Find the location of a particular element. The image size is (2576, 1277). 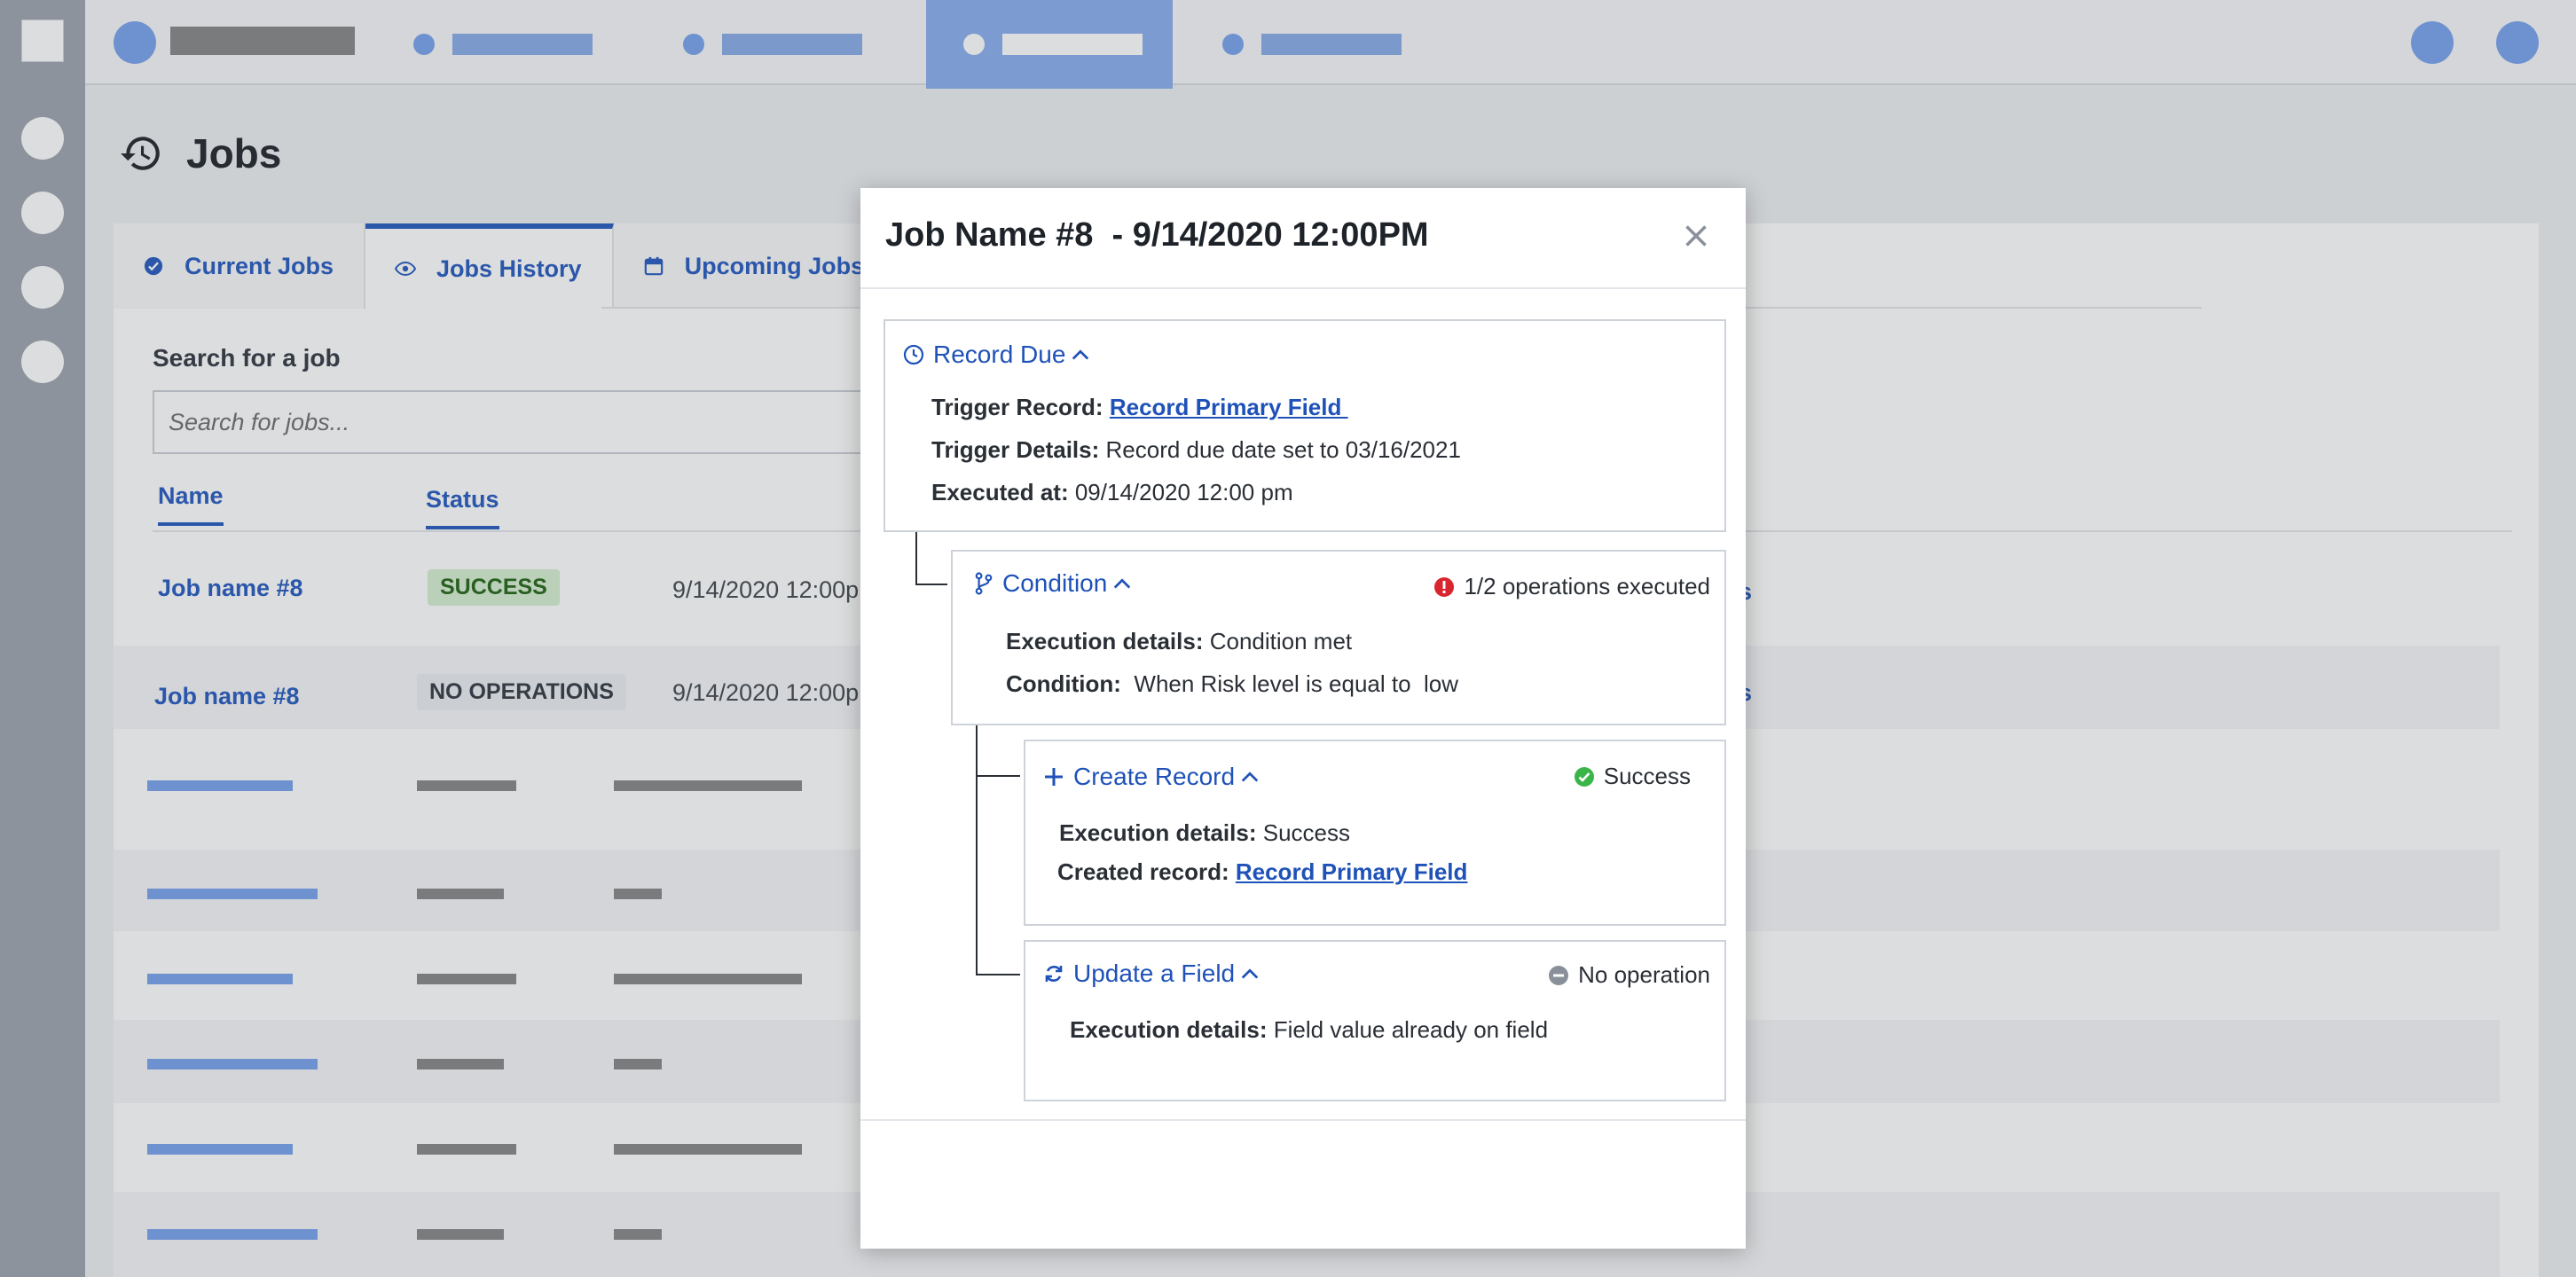

record-due-toggle: Record Due is located at coordinates (1001, 355).